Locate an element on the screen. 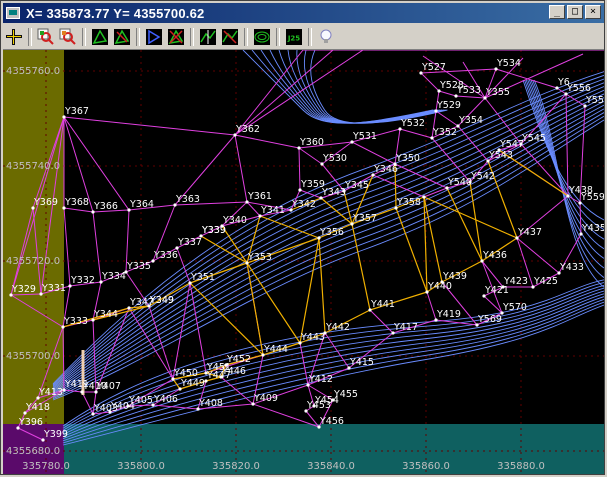  point-label: Y437 is located at coordinates (529, 232).